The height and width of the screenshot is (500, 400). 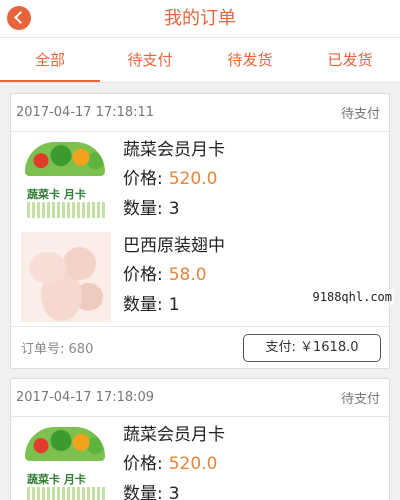 I want to click on tab-shipped: 已发货, so click(x=350, y=60).